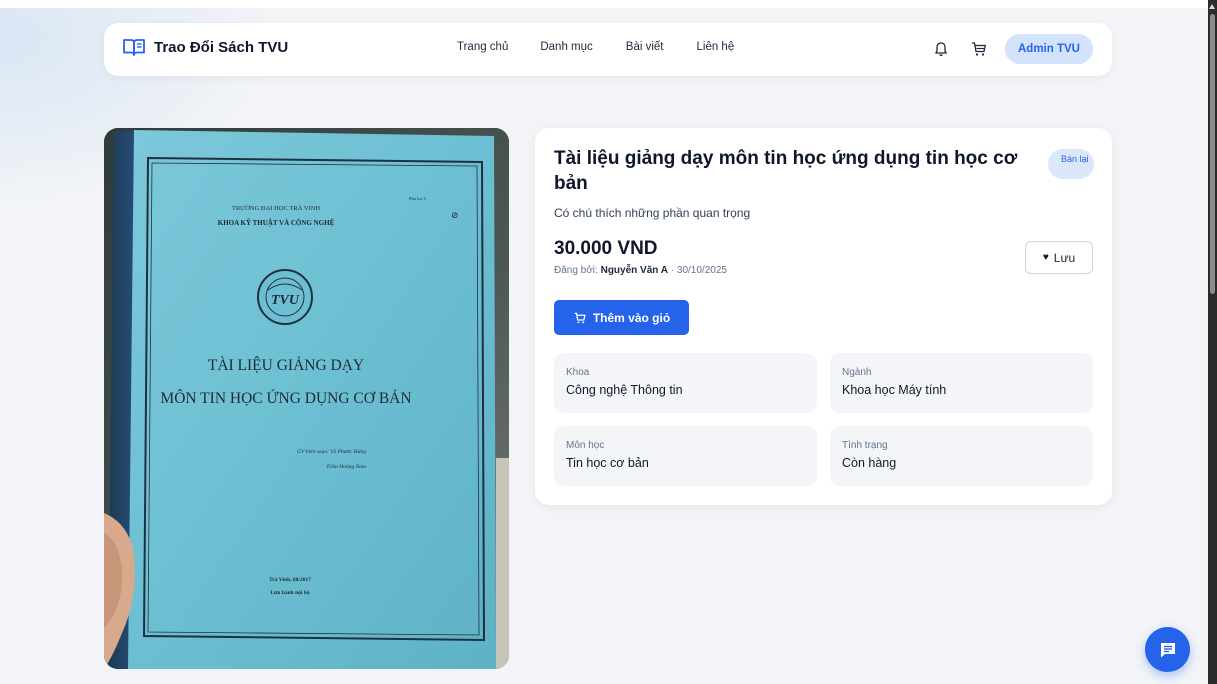  Describe the element at coordinates (1071, 164) in the screenshot. I see `listing-type-badge: Bán lại` at that location.